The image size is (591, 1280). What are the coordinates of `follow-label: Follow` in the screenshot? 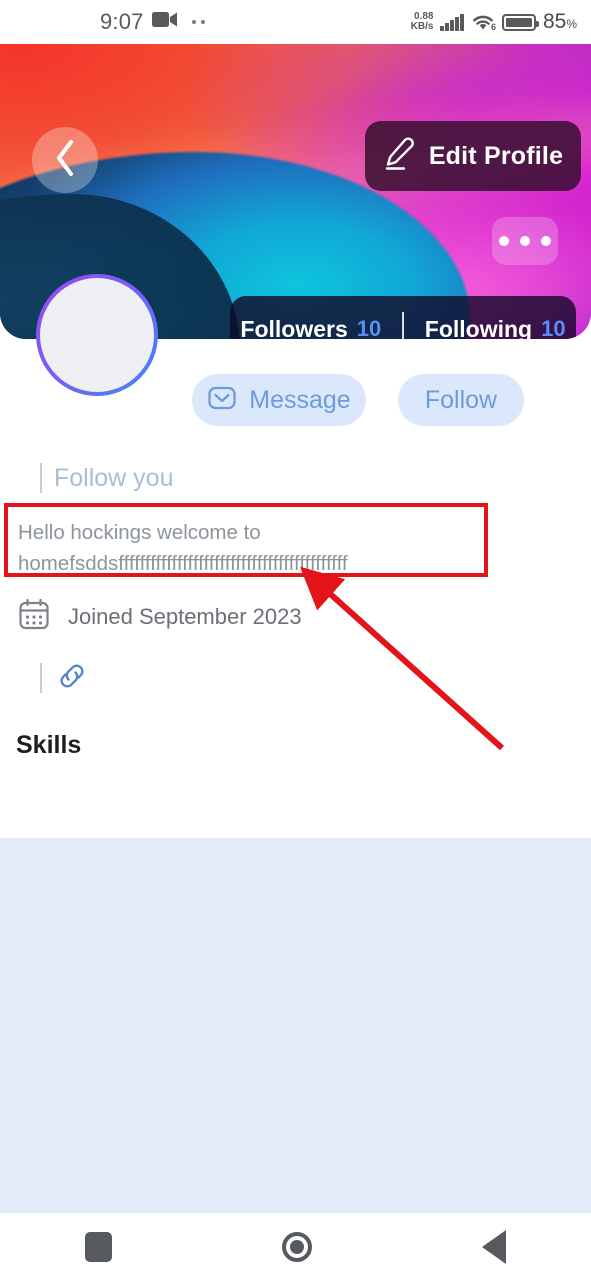 It's located at (461, 399).